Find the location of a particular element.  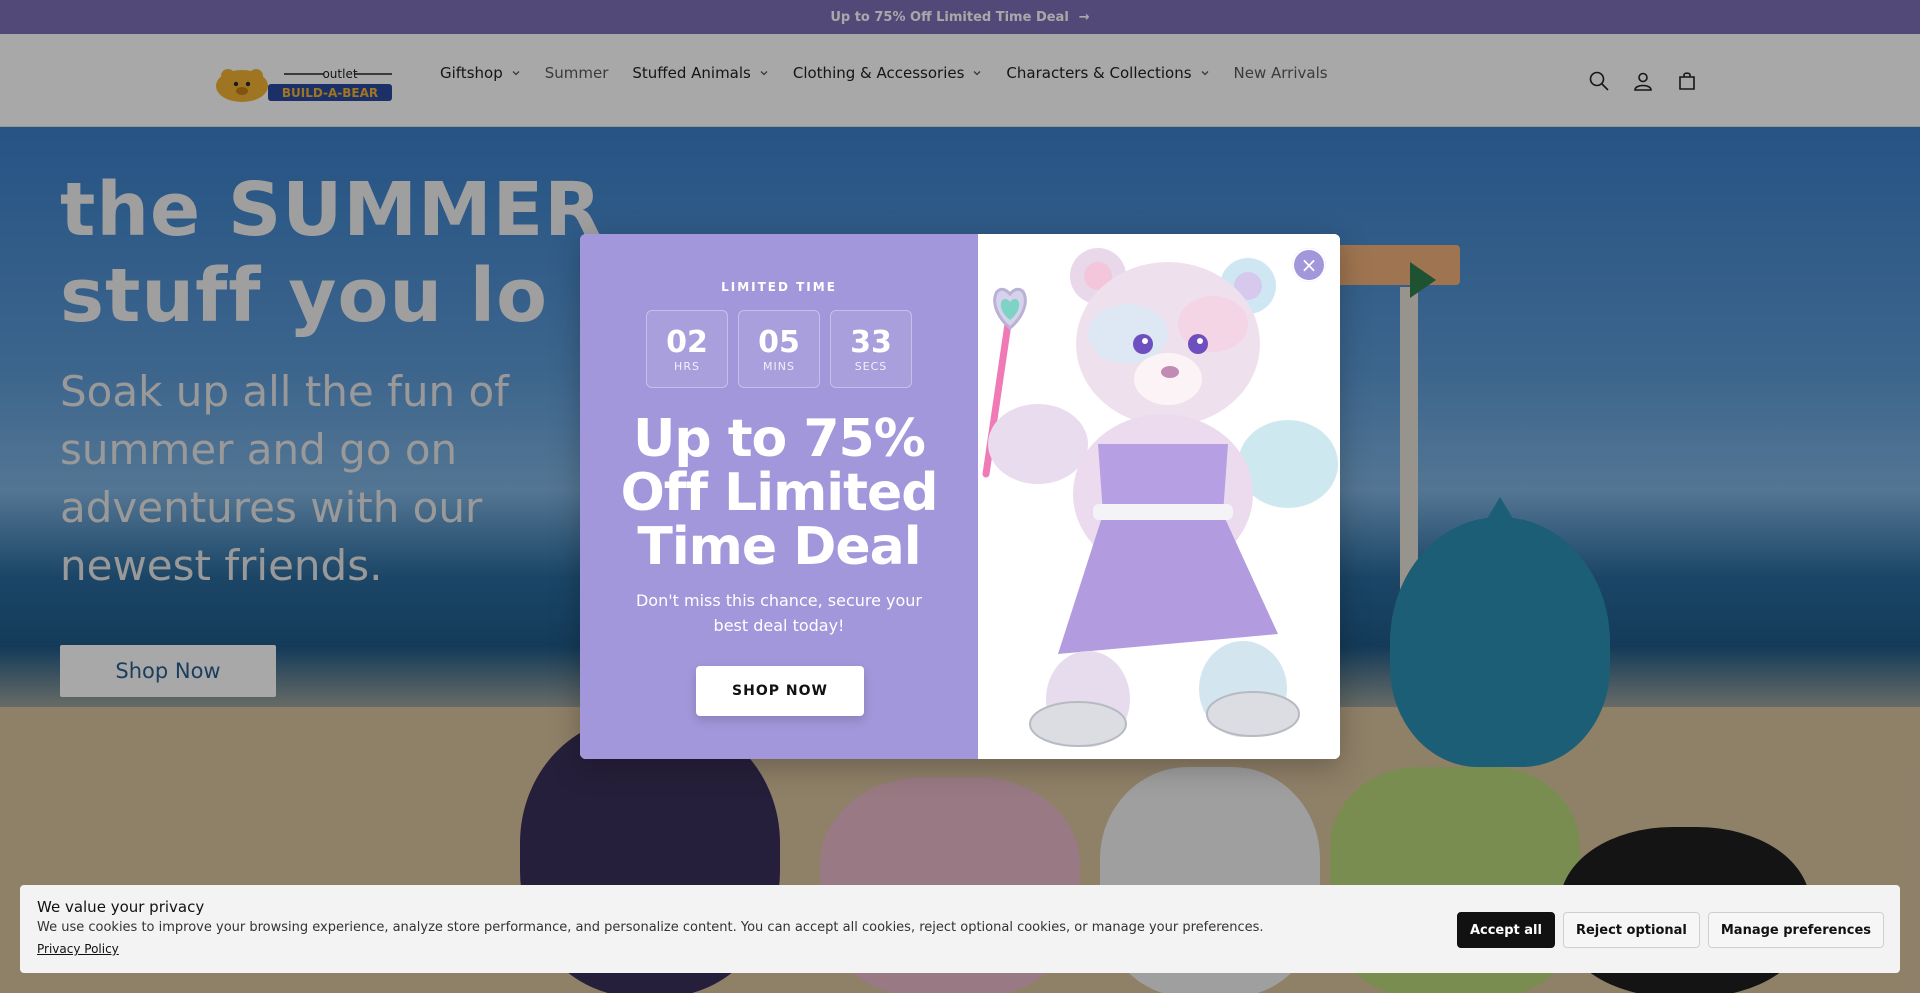

promo-eyebrow: LIMITED TIME is located at coordinates (779, 287).